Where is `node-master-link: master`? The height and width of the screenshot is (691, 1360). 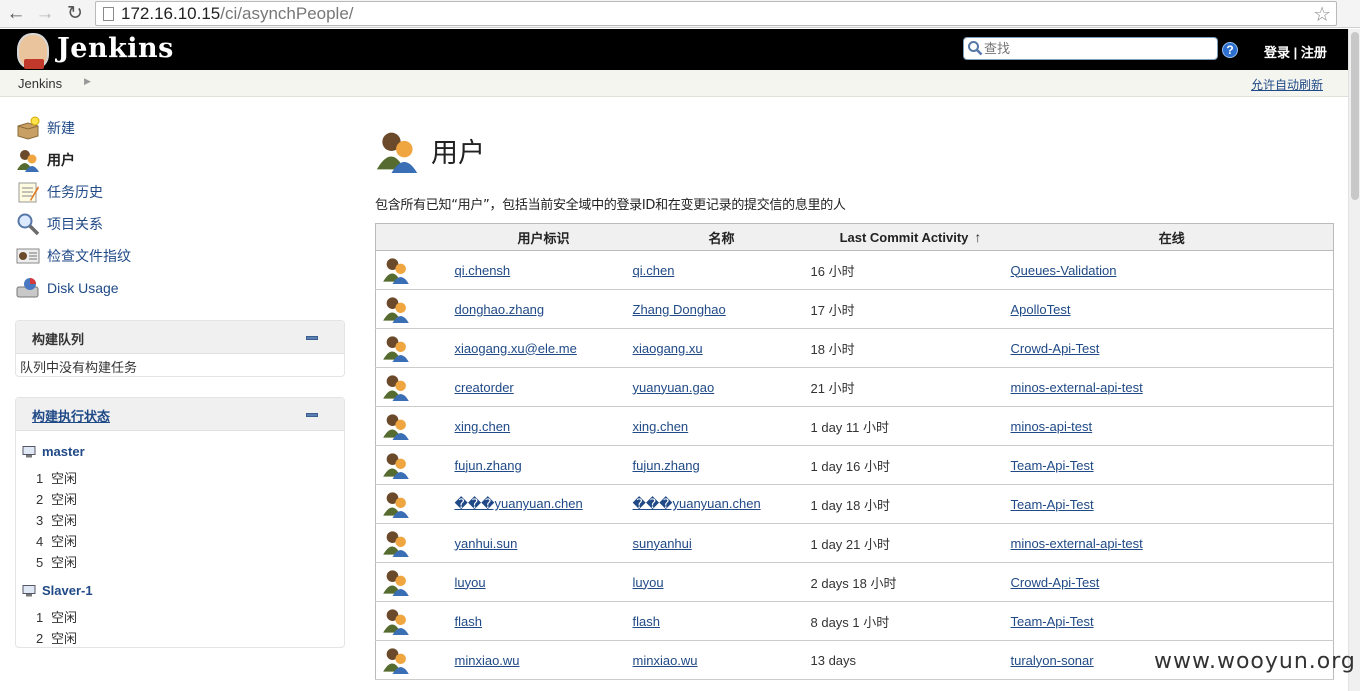 node-master-link: master is located at coordinates (63, 451).